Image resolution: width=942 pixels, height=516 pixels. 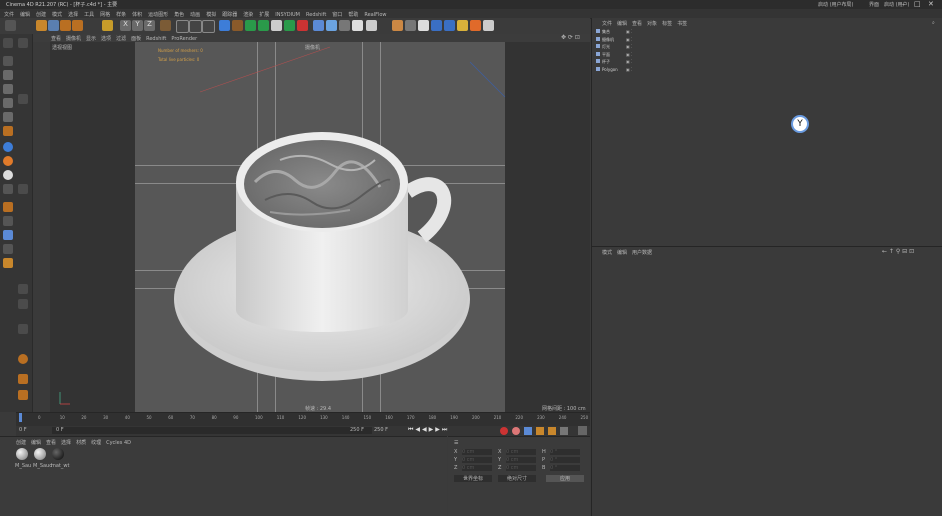 What do you see at coordinates (607, 24) in the screenshot?
I see `object-menu-item: 文件` at bounding box center [607, 24].